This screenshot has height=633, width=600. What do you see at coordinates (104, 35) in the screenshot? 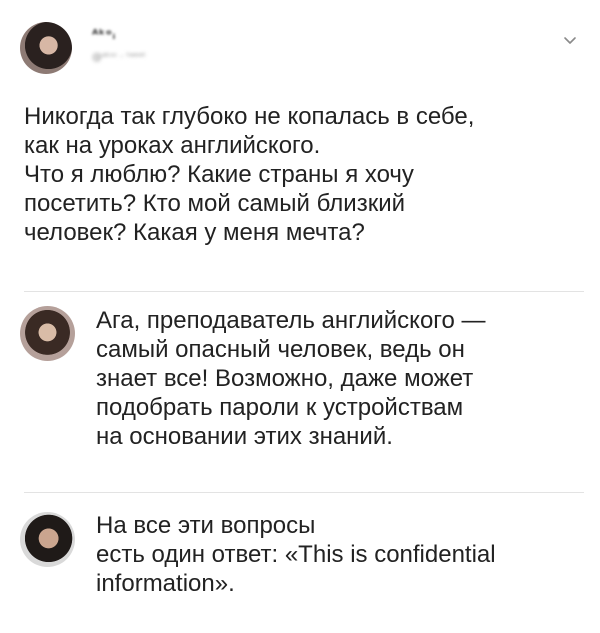
I see `author-name-blurred: ᴬᵏᵒᵢ` at bounding box center [104, 35].